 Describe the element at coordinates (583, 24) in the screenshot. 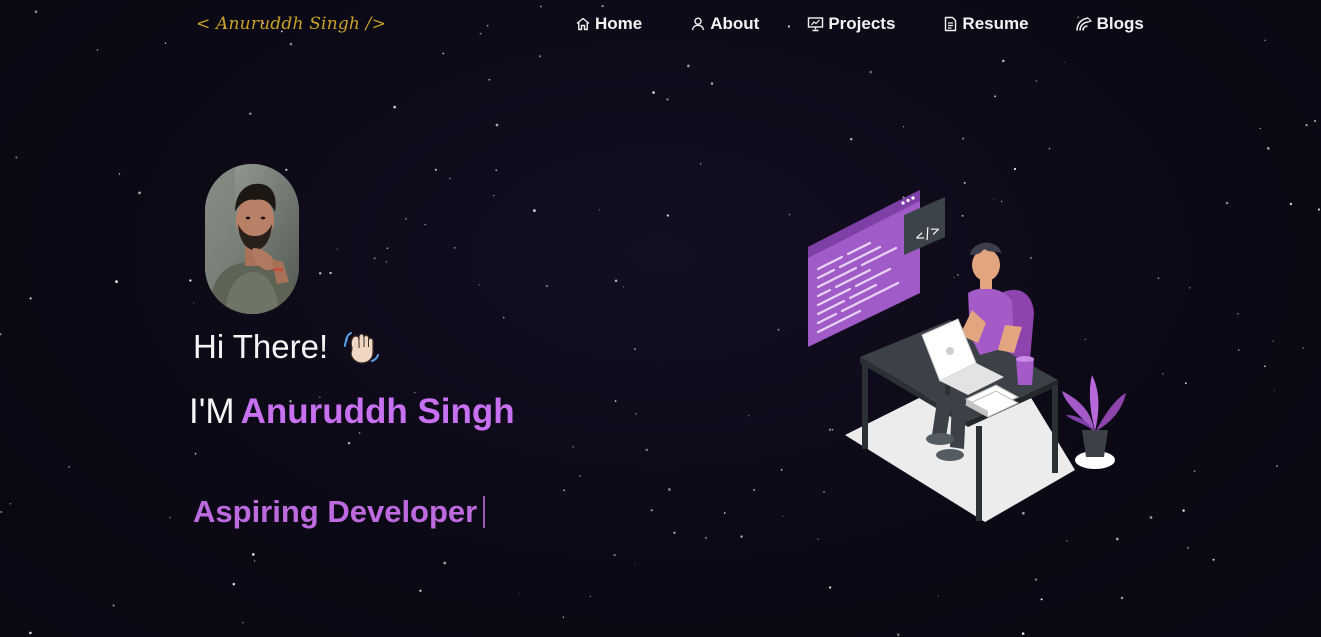

I see `home-icon` at that location.